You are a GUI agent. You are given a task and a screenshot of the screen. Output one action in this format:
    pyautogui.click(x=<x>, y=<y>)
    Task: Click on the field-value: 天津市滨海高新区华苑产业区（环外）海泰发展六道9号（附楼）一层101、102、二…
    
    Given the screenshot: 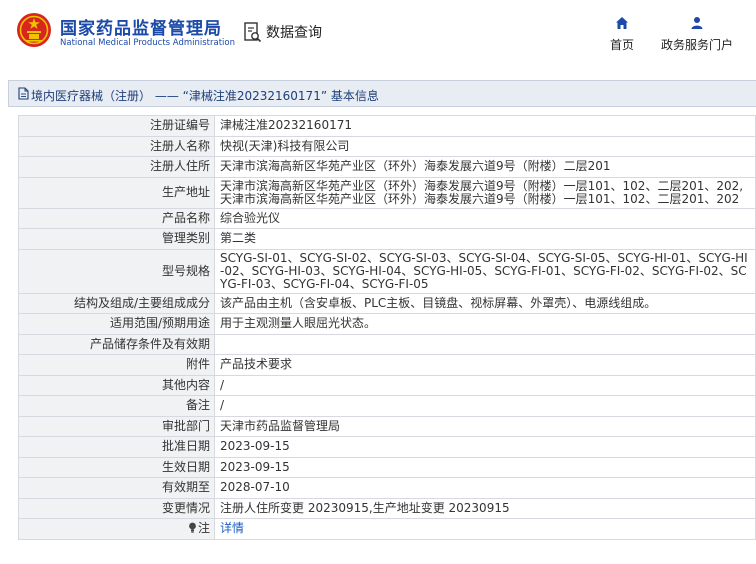 What is the action you would take?
    pyautogui.click(x=485, y=192)
    